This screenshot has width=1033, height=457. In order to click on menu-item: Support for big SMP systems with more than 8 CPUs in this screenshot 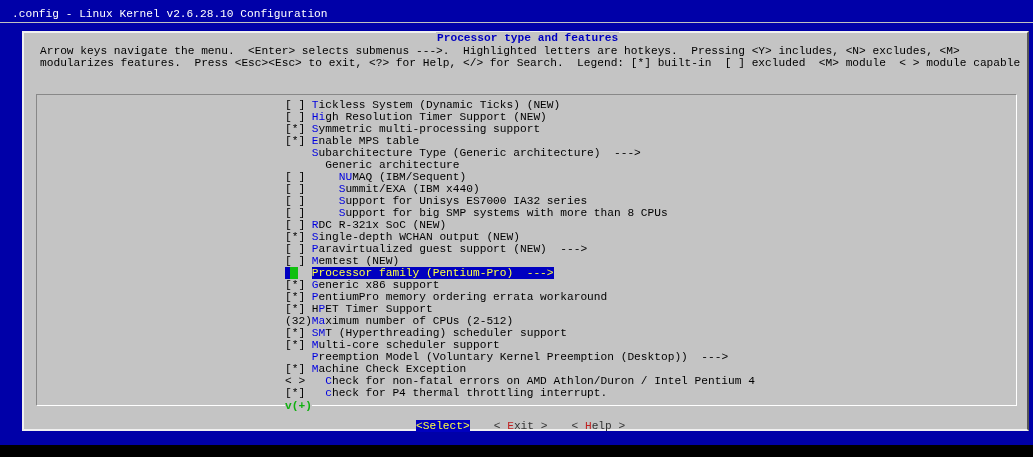, I will do `click(503, 213)`.